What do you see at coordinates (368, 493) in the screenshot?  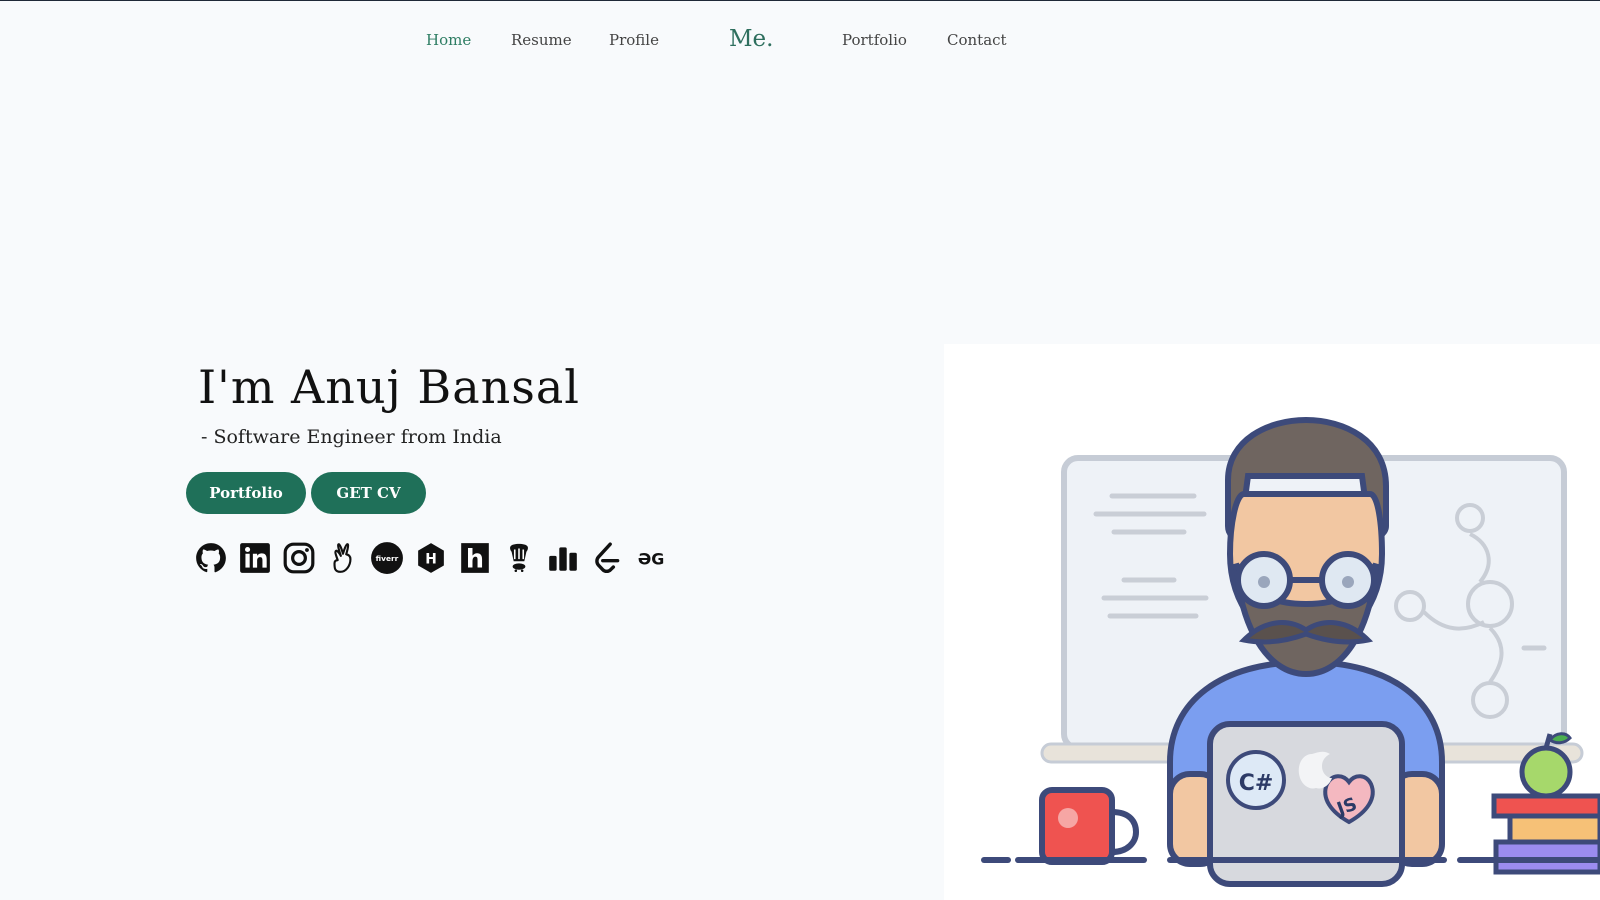 I see `get-cv-button: GET CV` at bounding box center [368, 493].